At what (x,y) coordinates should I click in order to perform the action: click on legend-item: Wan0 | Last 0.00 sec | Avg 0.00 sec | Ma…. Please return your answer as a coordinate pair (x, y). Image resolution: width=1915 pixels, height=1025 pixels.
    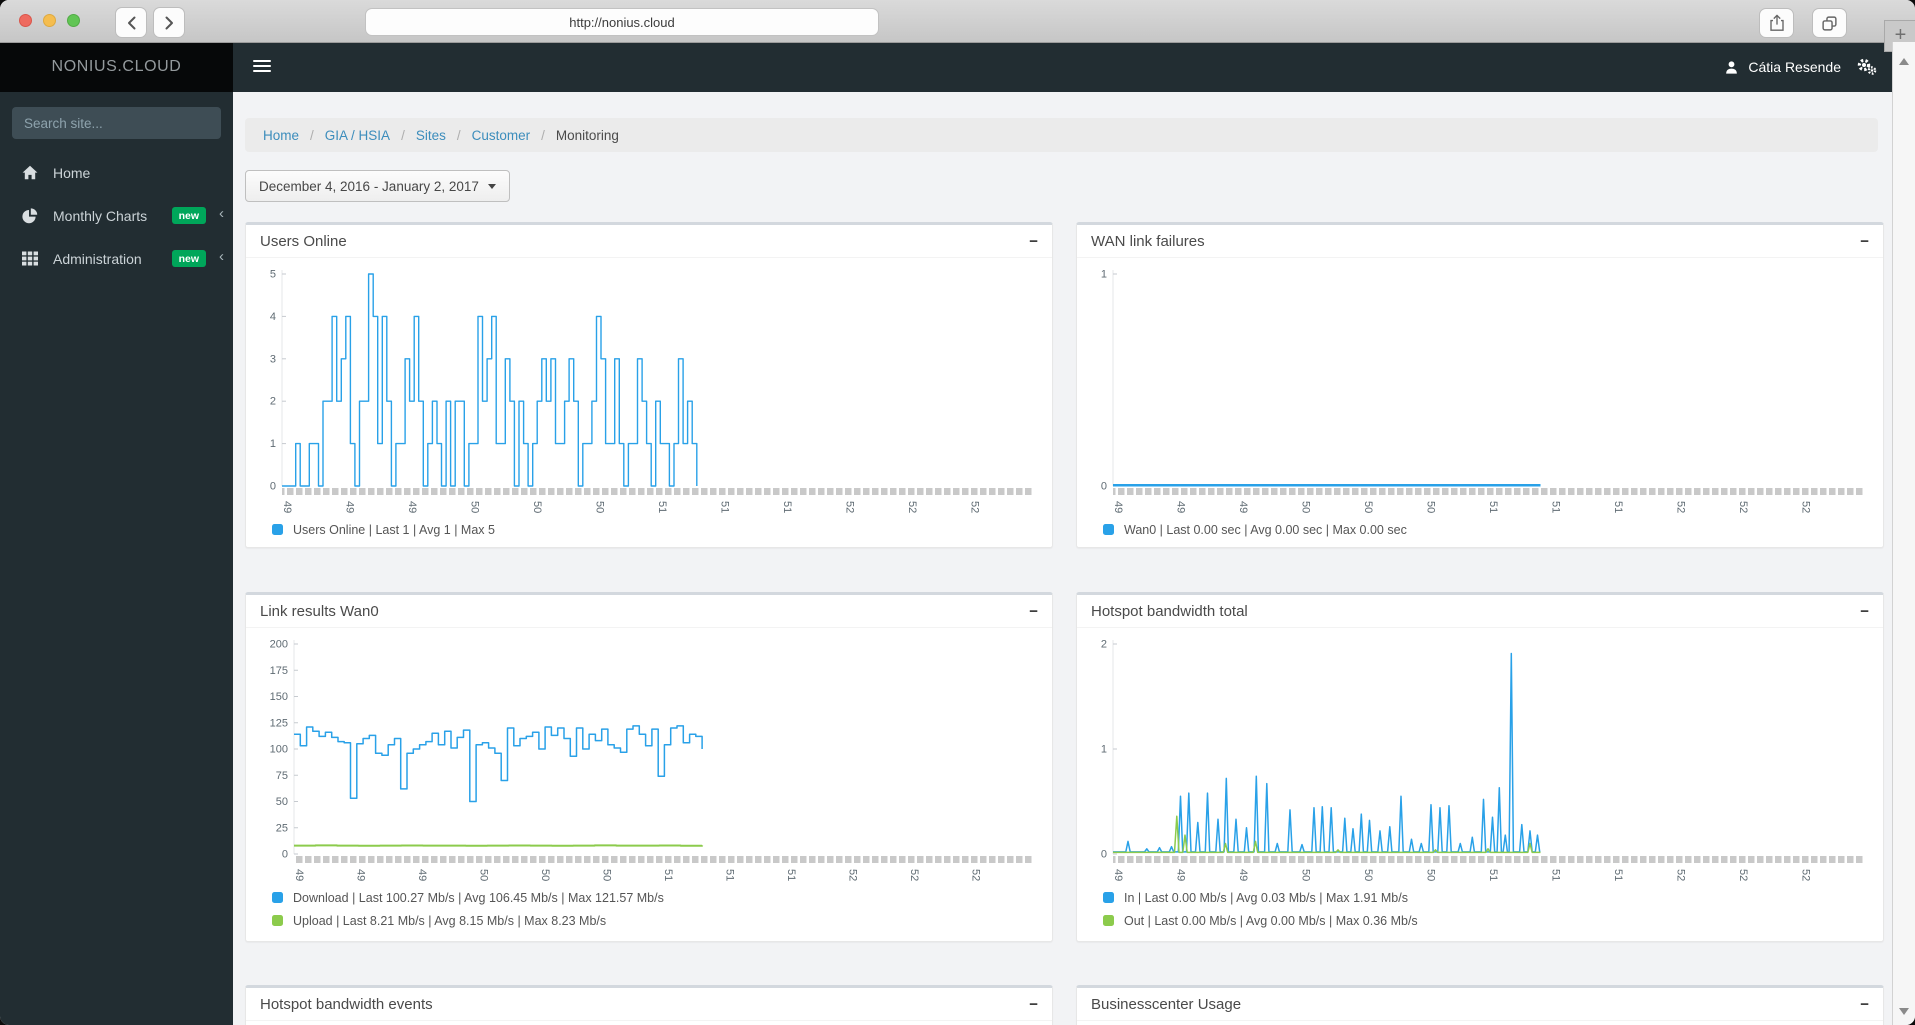
    Looking at the image, I should click on (1480, 529).